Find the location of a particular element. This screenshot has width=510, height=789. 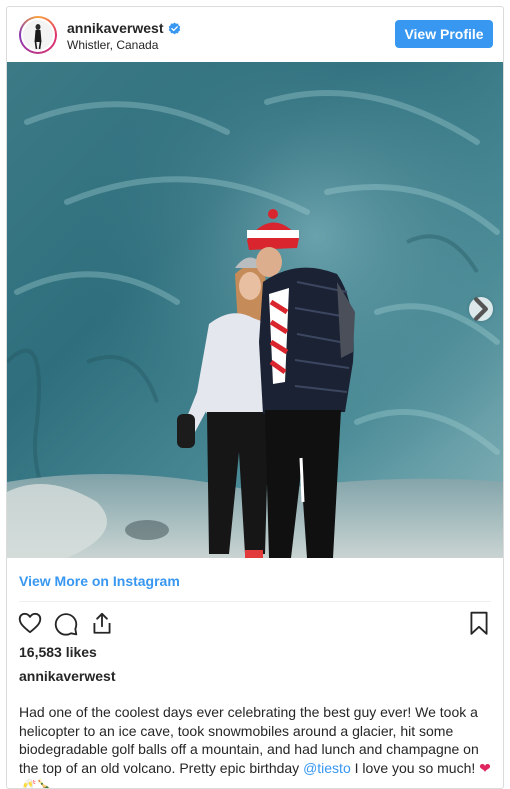

post-actions is located at coordinates (66, 623).